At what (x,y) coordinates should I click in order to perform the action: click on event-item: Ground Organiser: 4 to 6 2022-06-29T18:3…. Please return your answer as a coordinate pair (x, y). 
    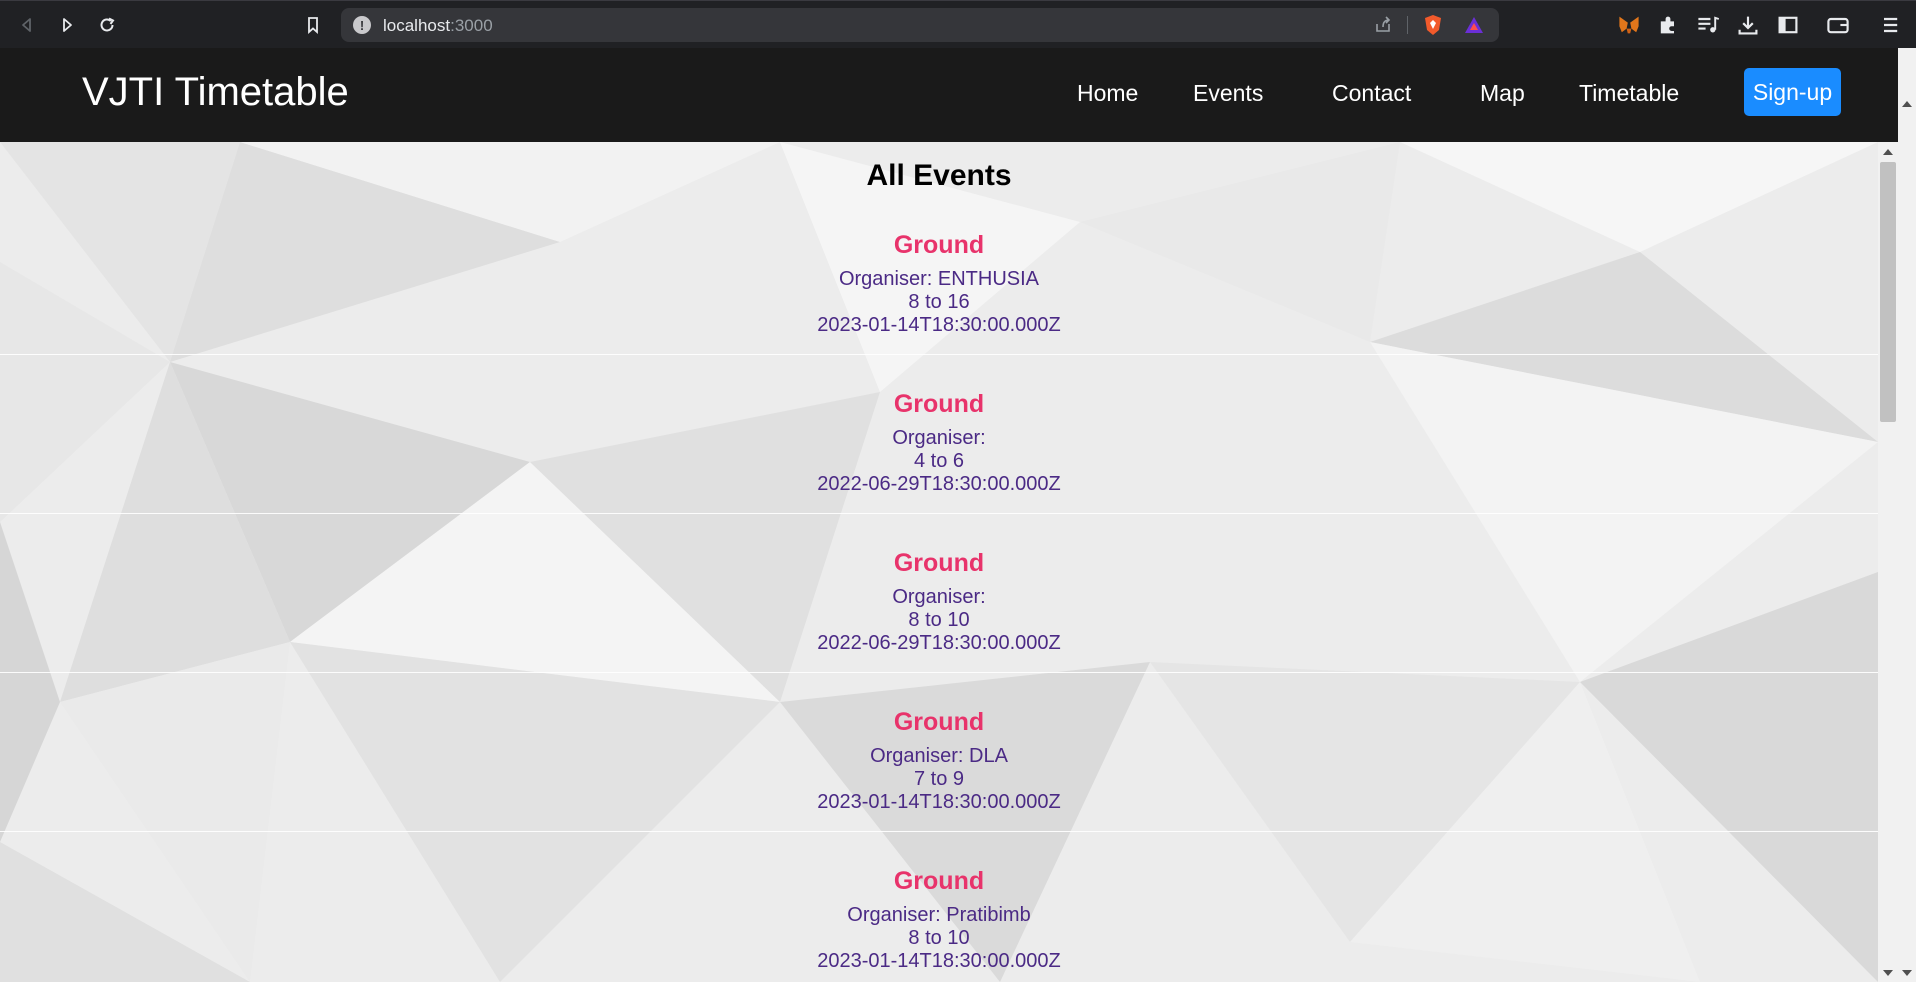
    Looking at the image, I should click on (939, 442).